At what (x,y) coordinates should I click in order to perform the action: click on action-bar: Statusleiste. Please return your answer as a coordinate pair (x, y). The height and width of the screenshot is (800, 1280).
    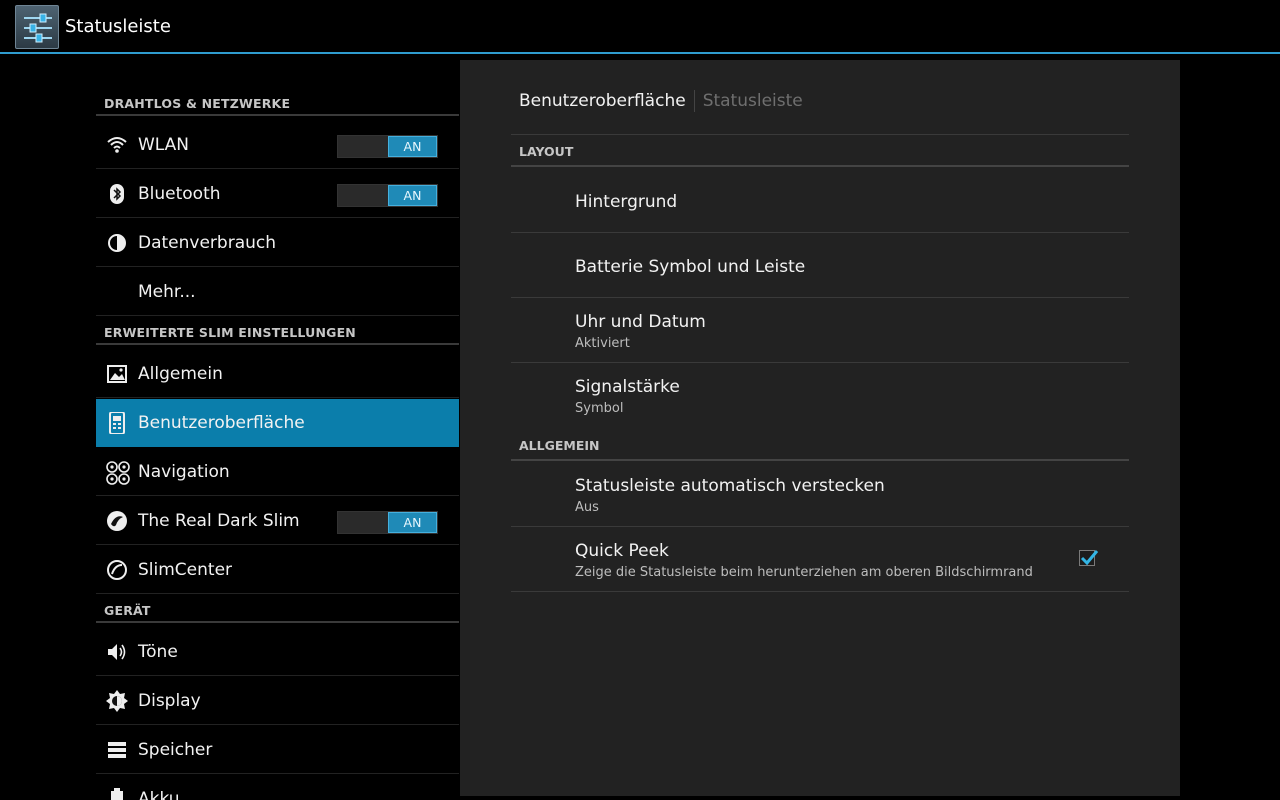
    Looking at the image, I should click on (640, 27).